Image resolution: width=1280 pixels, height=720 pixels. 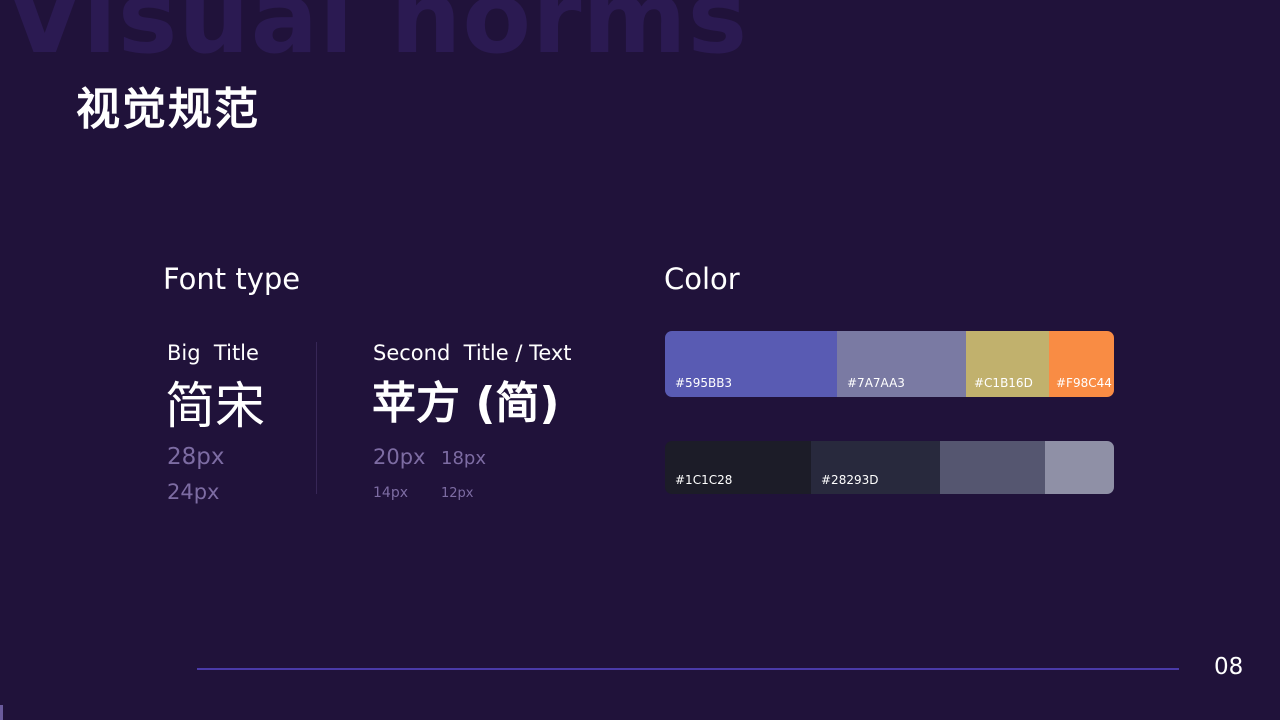 What do you see at coordinates (704, 479) in the screenshot?
I see `color-code: #1C1C28` at bounding box center [704, 479].